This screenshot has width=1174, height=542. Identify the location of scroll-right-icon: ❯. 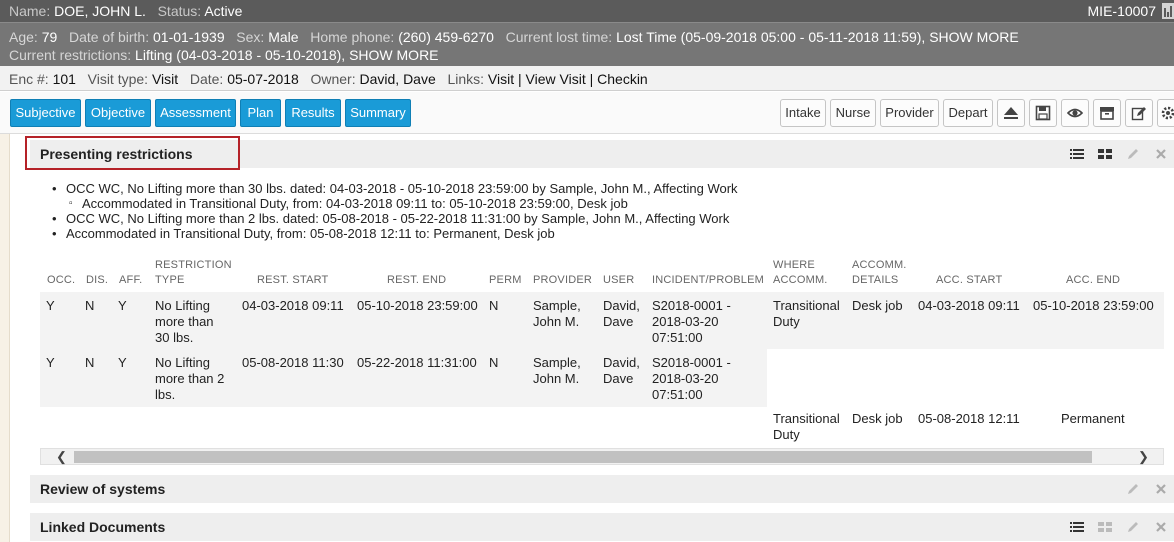
(1143, 457).